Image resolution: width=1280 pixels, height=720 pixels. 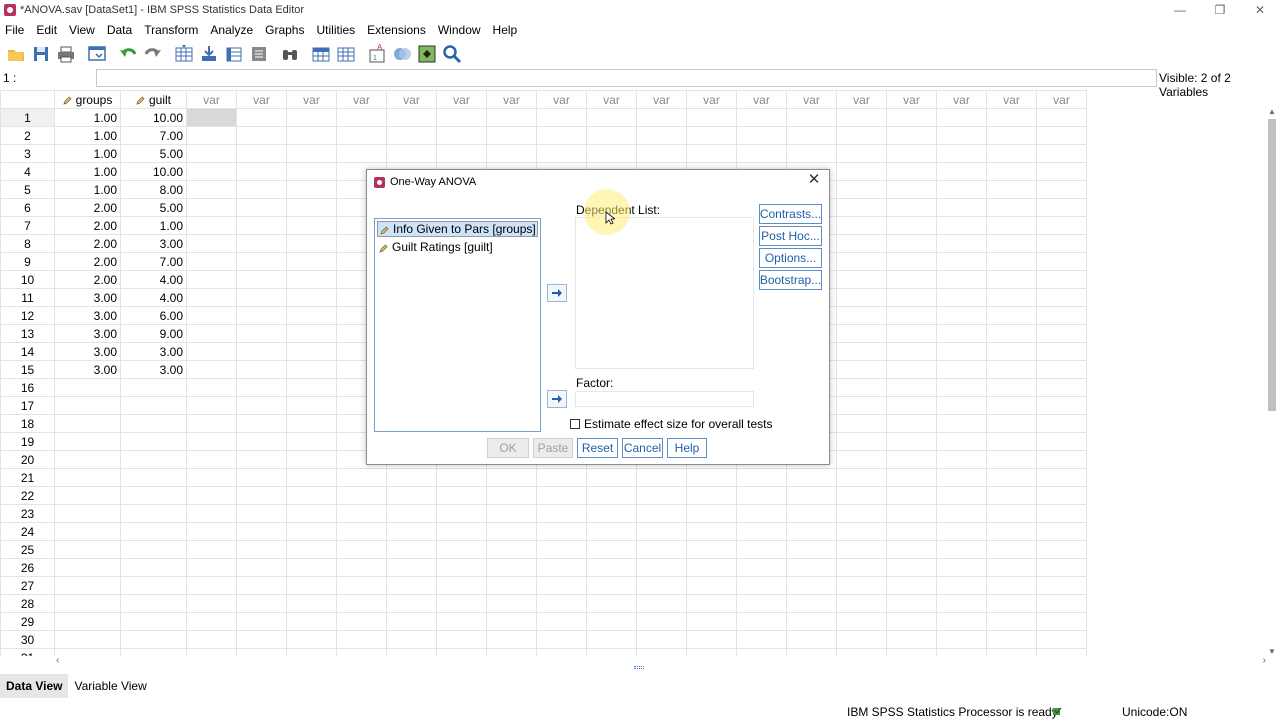 I want to click on cell-groups: 2.00, so click(x=87, y=207).